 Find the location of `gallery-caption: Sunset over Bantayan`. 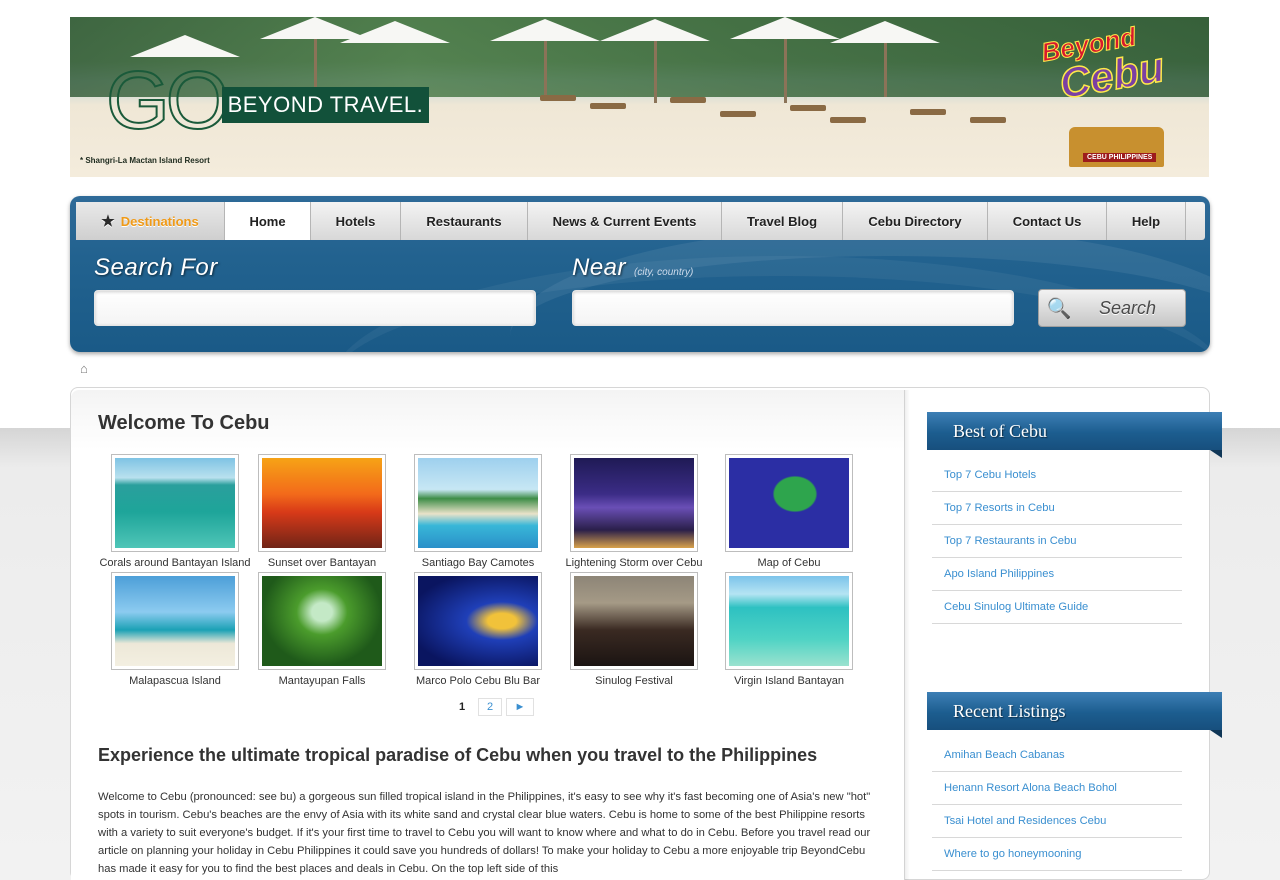

gallery-caption: Sunset over Bantayan is located at coordinates (322, 563).